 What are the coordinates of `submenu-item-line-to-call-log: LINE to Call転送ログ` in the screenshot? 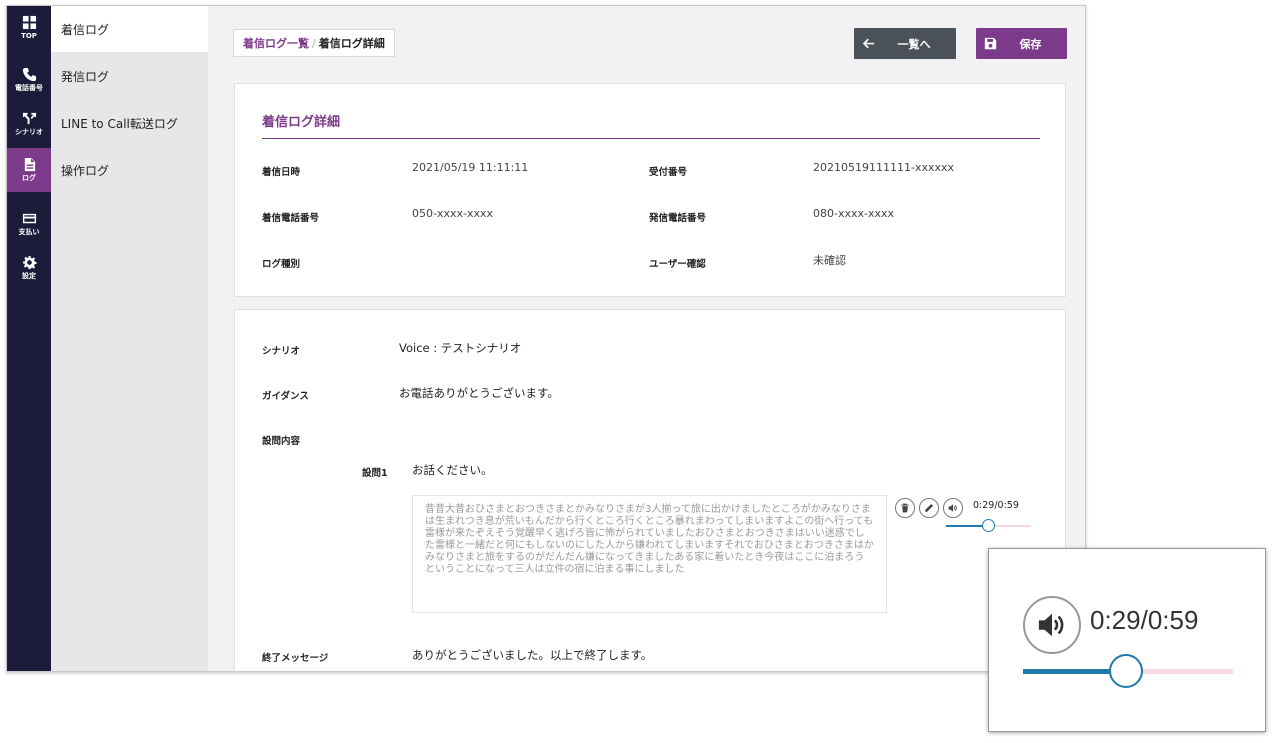 It's located at (129, 123).